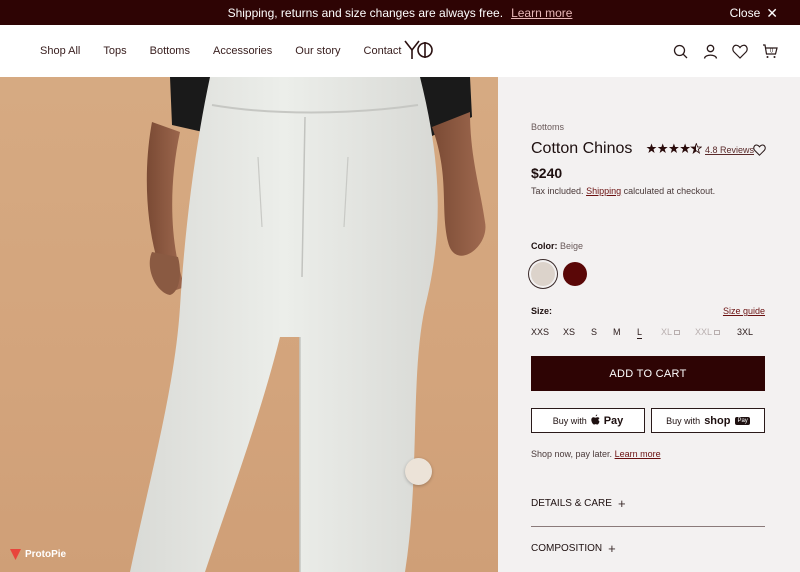 The image size is (800, 572). Describe the element at coordinates (317, 51) in the screenshot. I see `nav-our-story: Our story` at that location.